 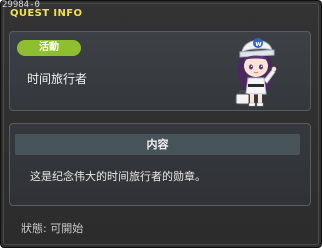 What do you see at coordinates (46, 13) in the screenshot?
I see `window-title: QUEST INFO` at bounding box center [46, 13].